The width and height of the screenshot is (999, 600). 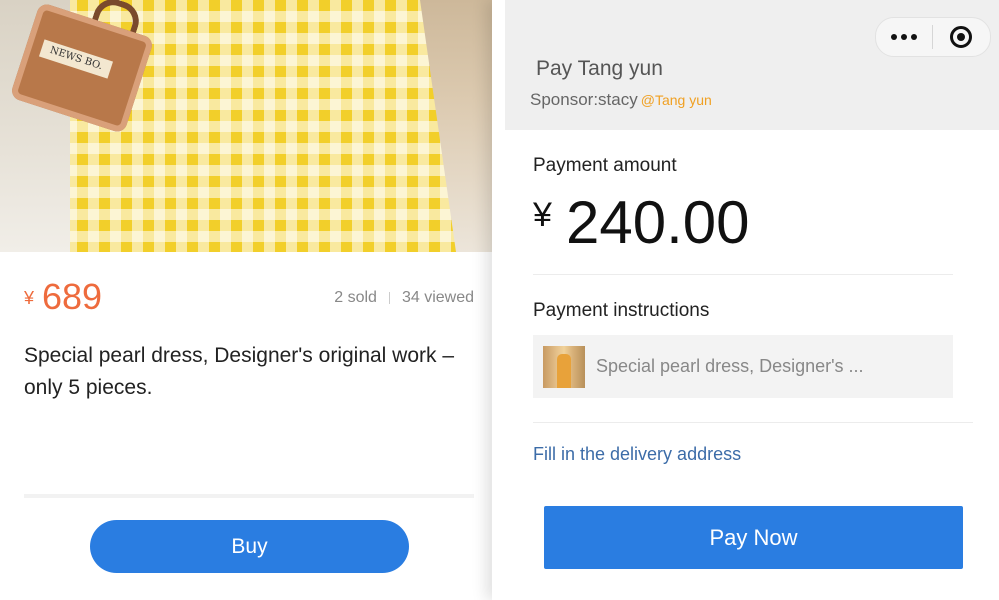 What do you see at coordinates (542, 215) in the screenshot?
I see `amount-currency-symbol: ¥` at bounding box center [542, 215].